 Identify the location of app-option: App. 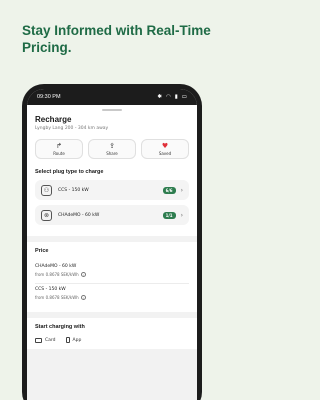
(73, 340).